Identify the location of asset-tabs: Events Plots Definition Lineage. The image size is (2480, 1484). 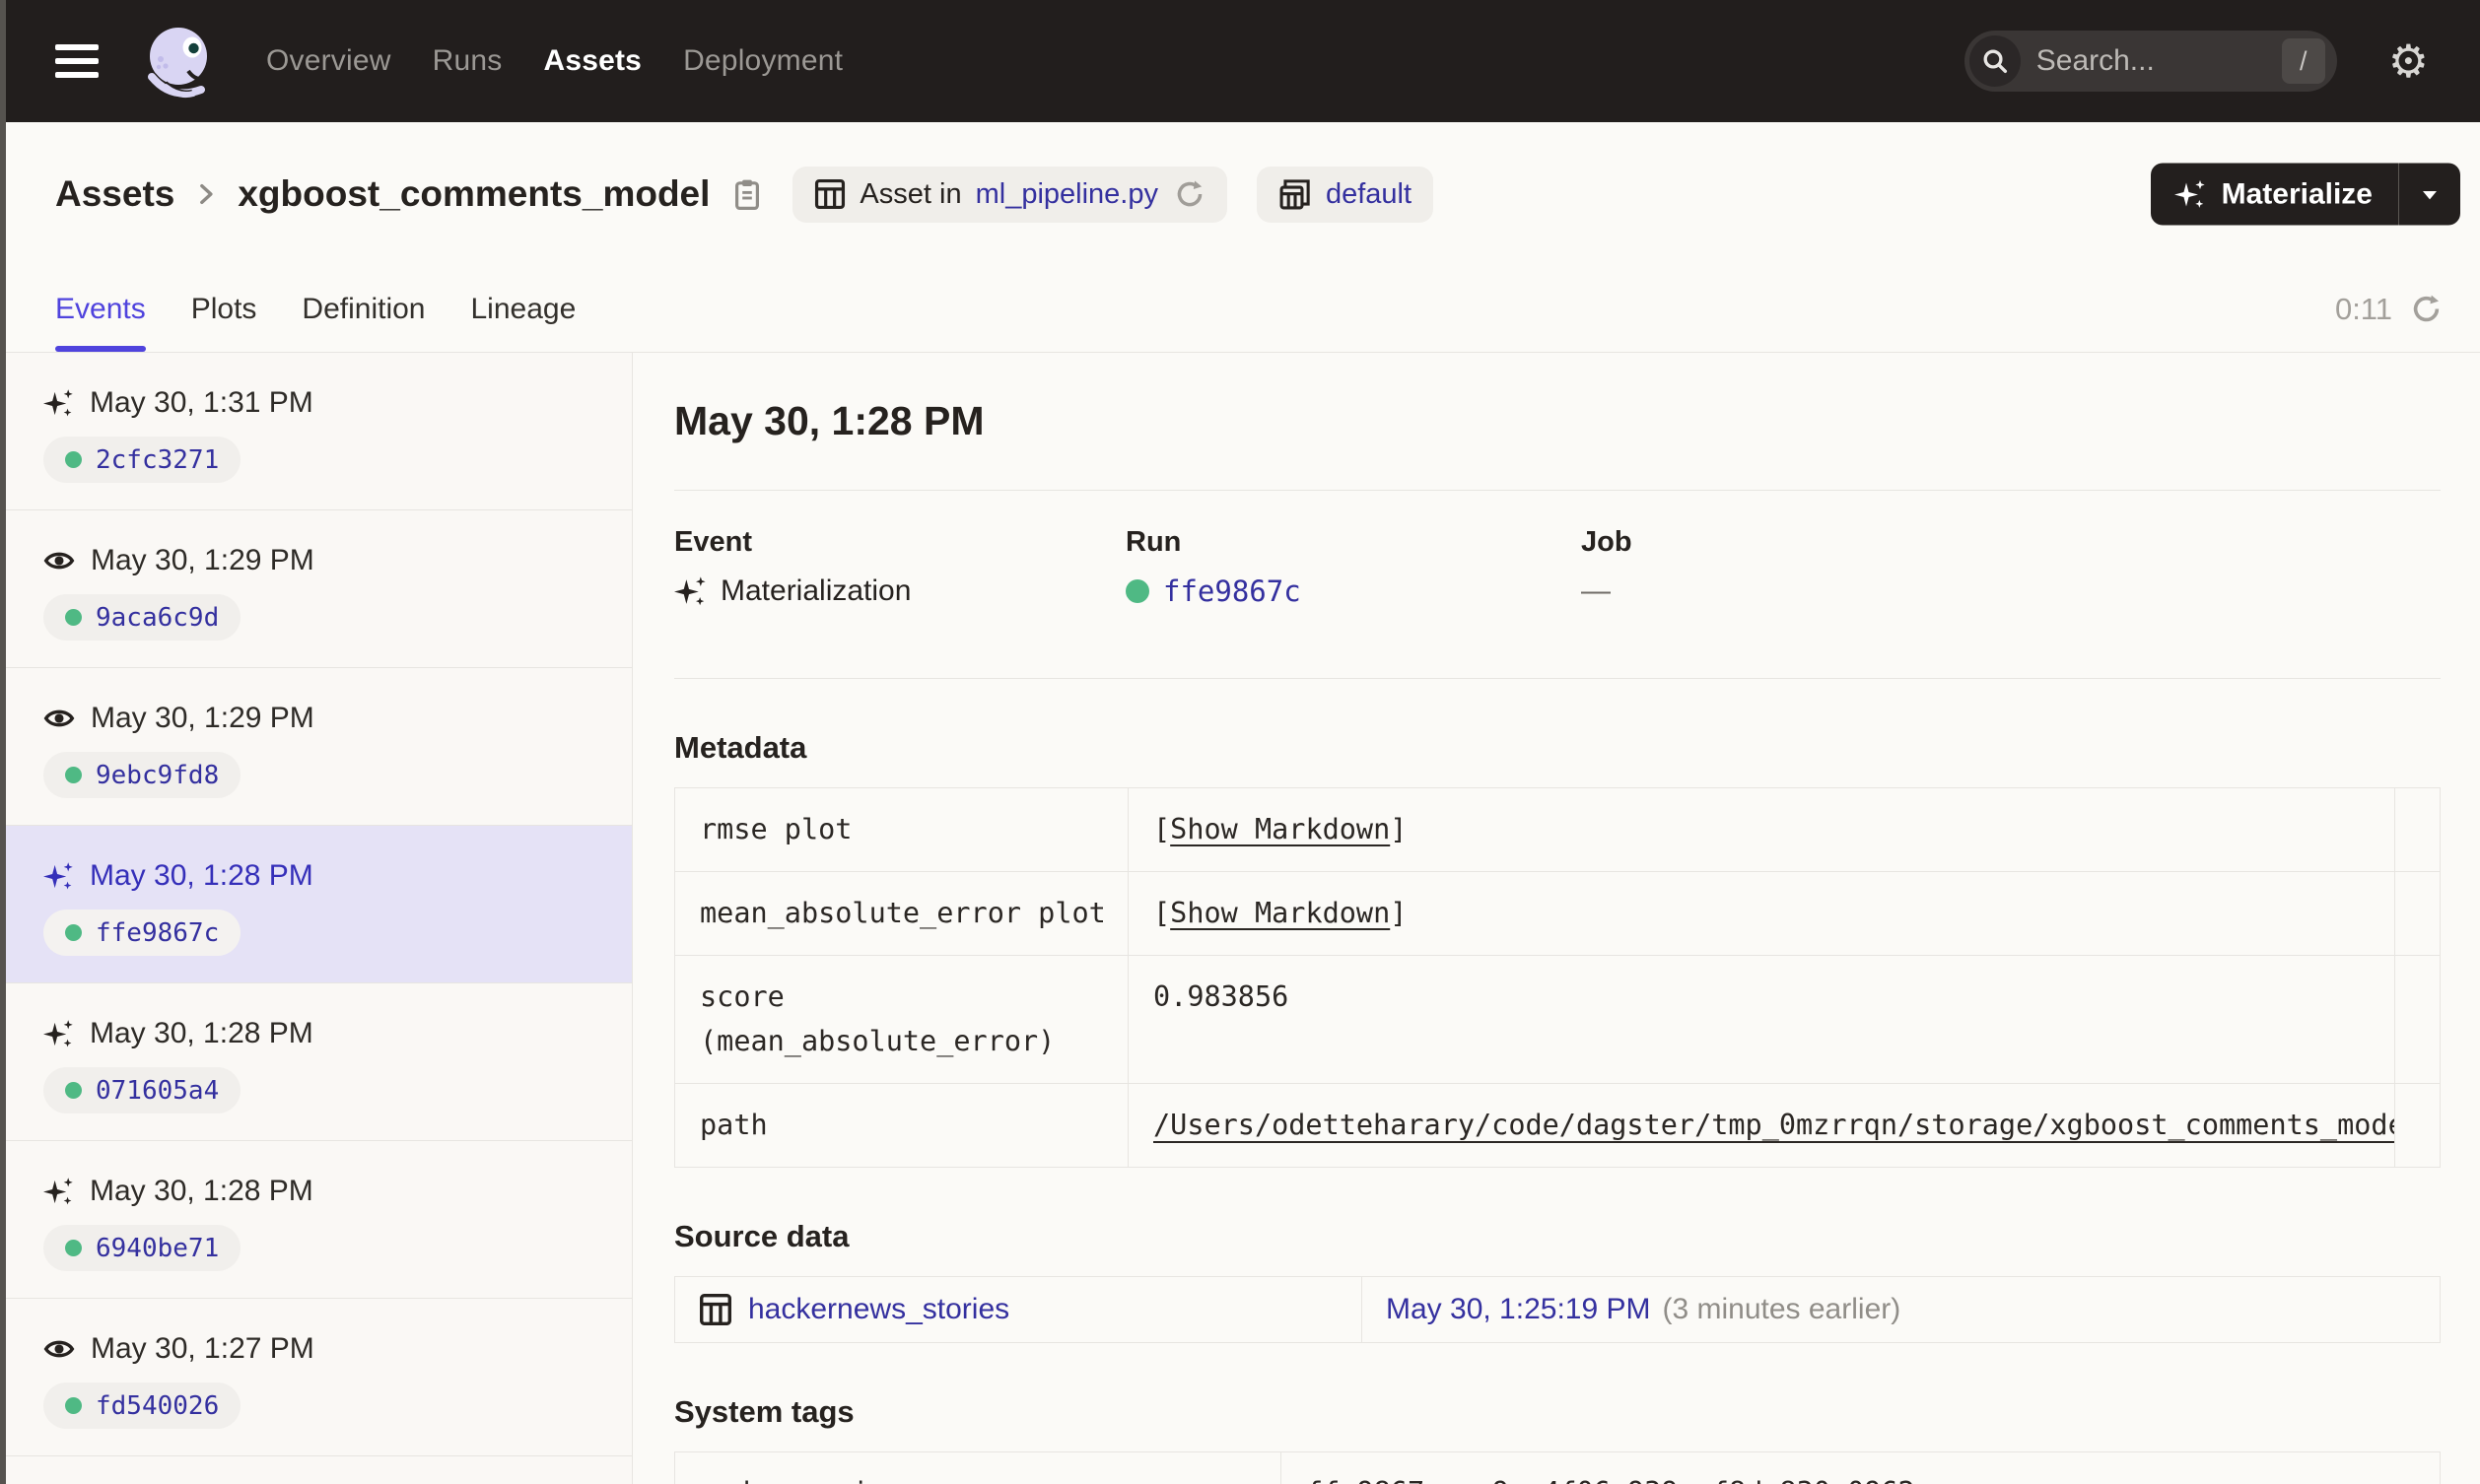
(315, 309).